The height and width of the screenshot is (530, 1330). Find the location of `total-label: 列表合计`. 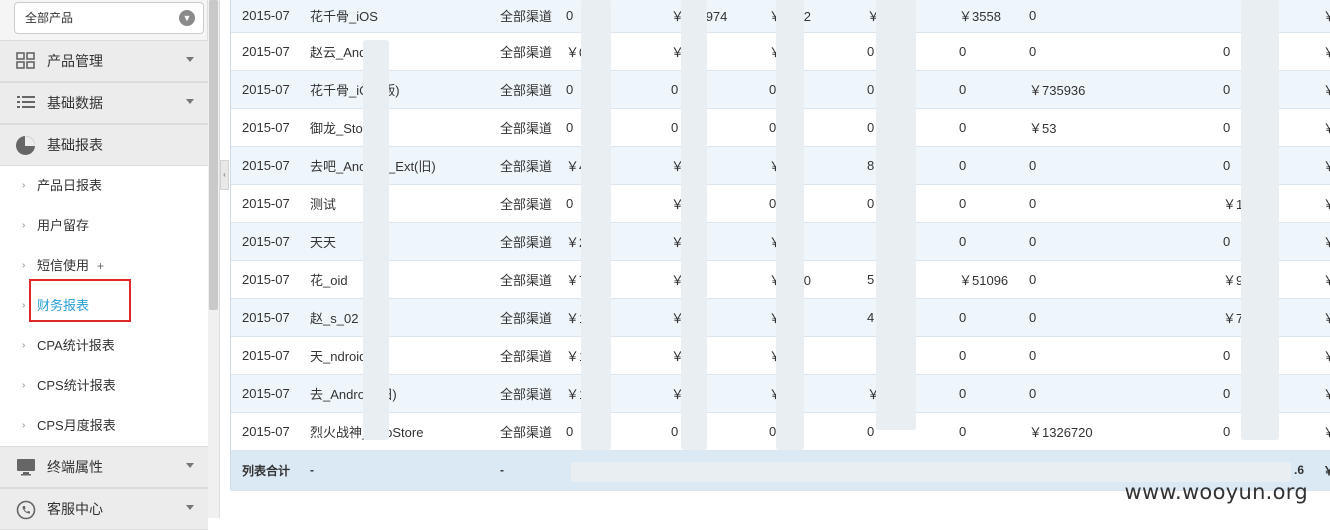

total-label: 列表合计 is located at coordinates (265, 470).